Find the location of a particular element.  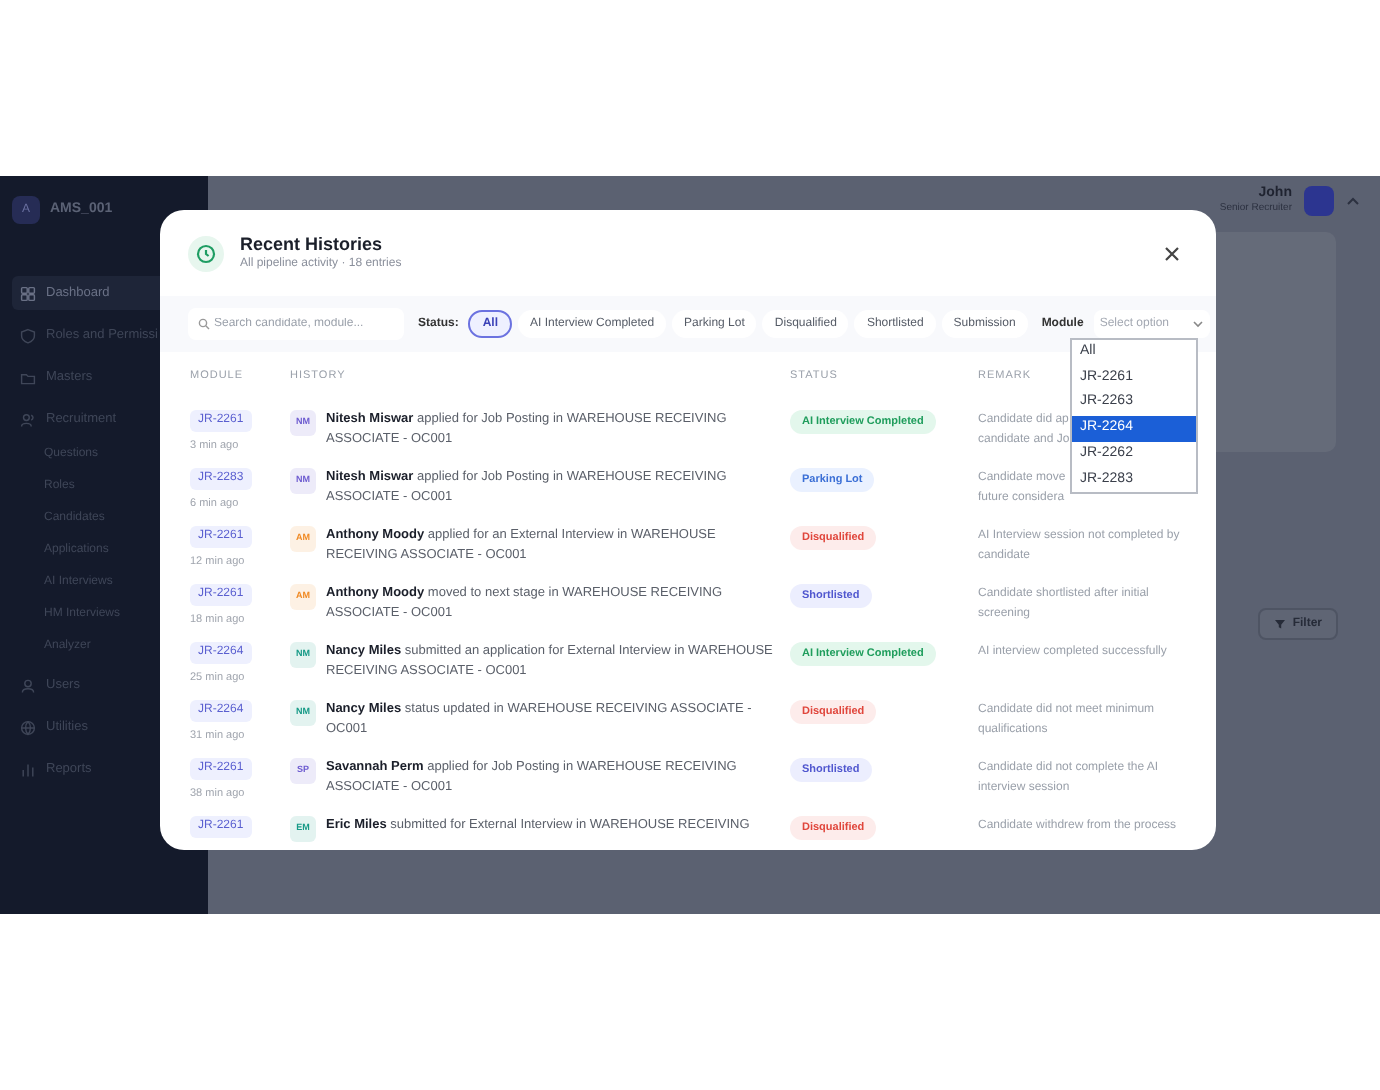

modal-title: Recent Histories is located at coordinates (312, 244).